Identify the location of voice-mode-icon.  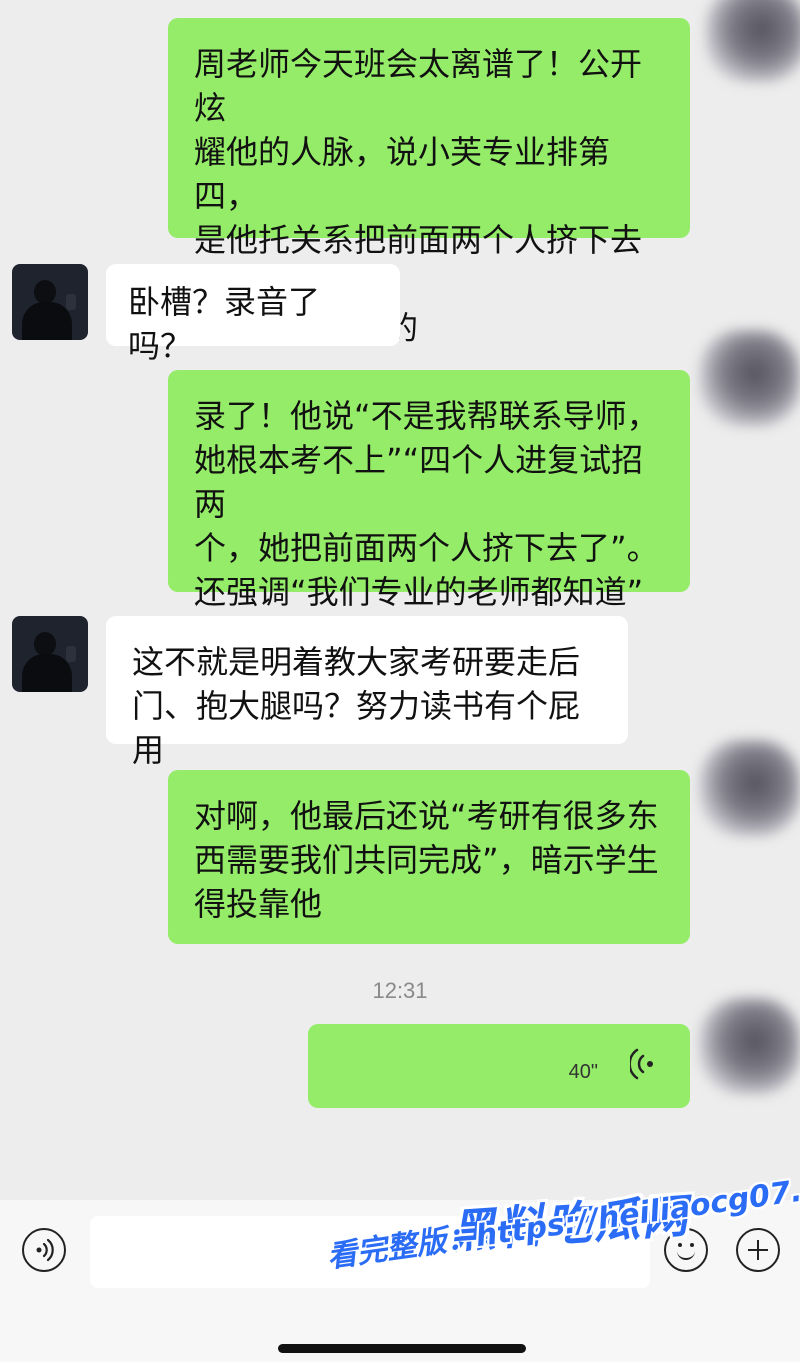
(45, 1250).